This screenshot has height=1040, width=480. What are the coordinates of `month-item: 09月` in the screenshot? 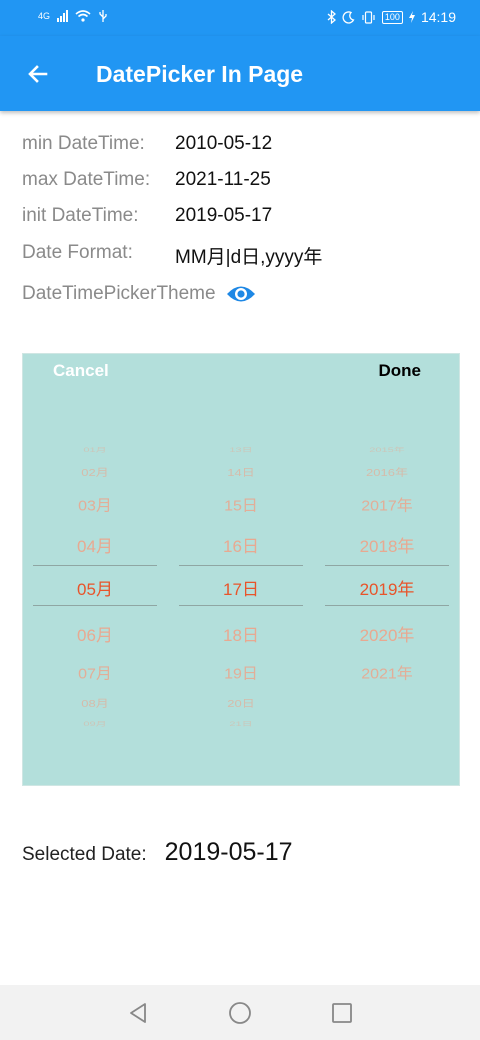 It's located at (95, 724).